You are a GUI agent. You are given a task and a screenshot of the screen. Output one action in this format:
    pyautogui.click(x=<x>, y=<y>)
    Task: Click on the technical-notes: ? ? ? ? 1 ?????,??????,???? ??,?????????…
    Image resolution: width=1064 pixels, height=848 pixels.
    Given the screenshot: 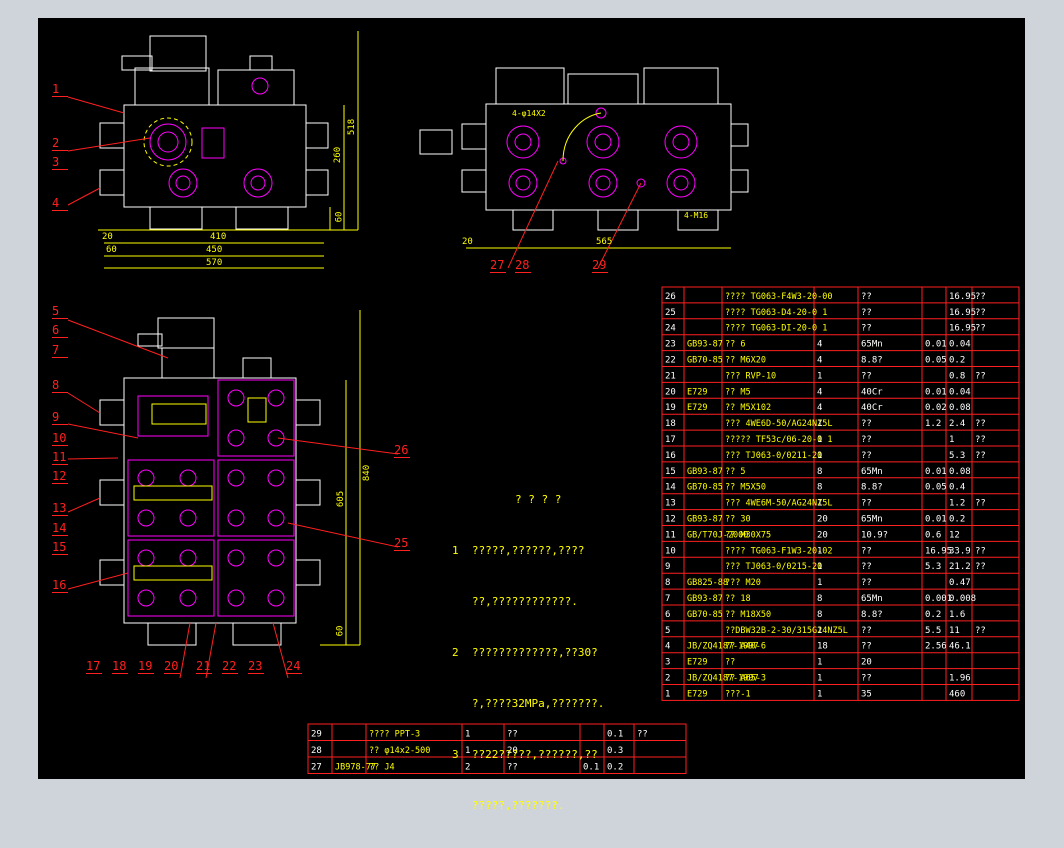 What is the action you would take?
    pyautogui.click(x=528, y=652)
    